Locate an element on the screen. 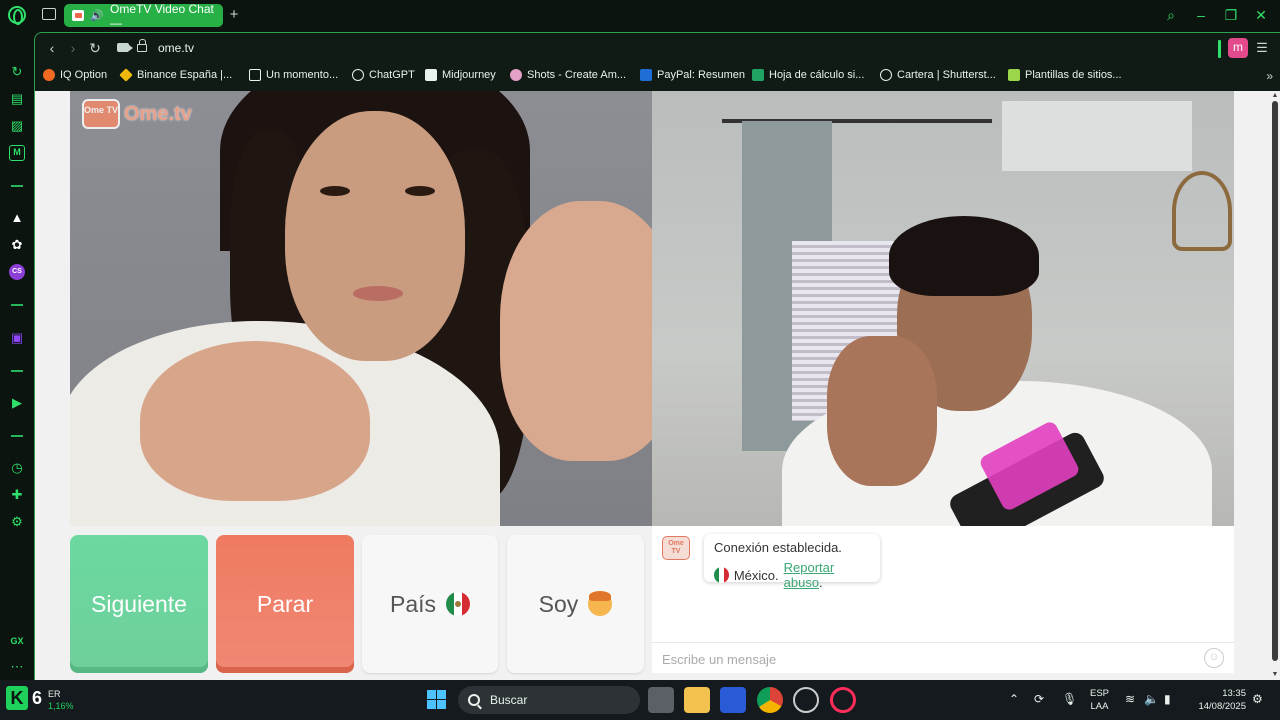  close-icon: ✕ is located at coordinates (1261, 15).